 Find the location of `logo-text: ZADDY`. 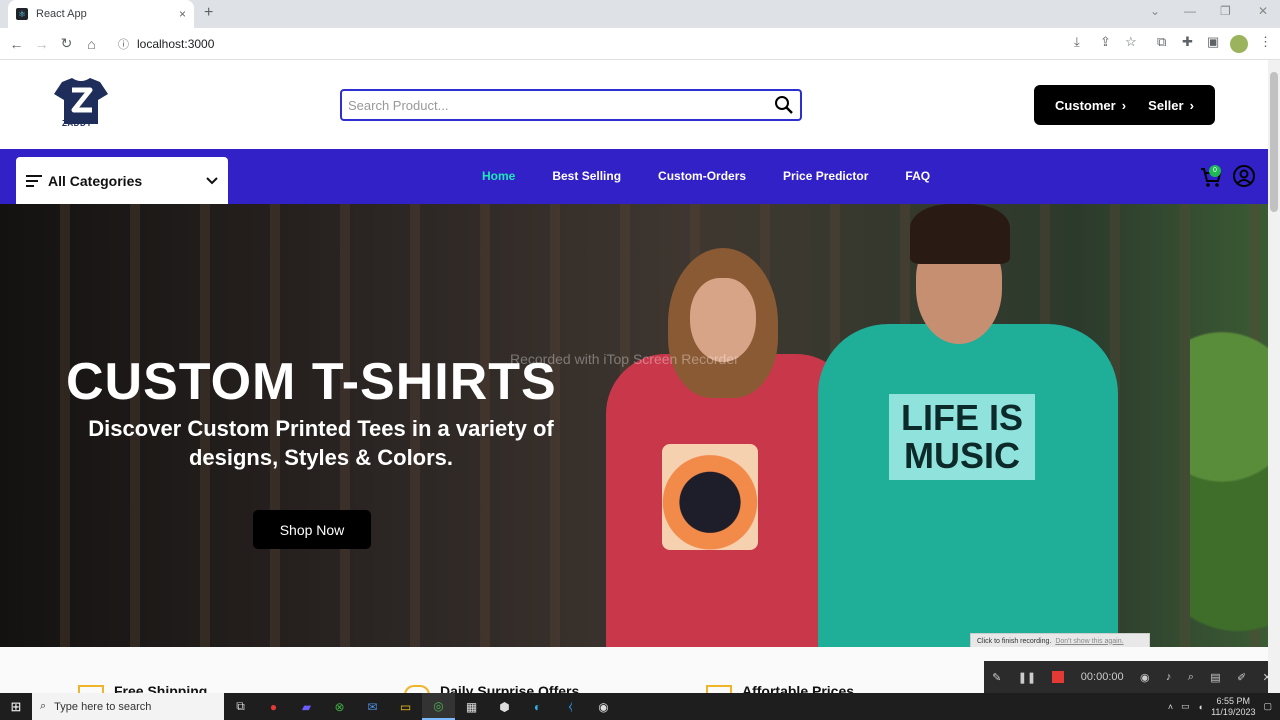

logo-text: ZADDY is located at coordinates (77, 123).